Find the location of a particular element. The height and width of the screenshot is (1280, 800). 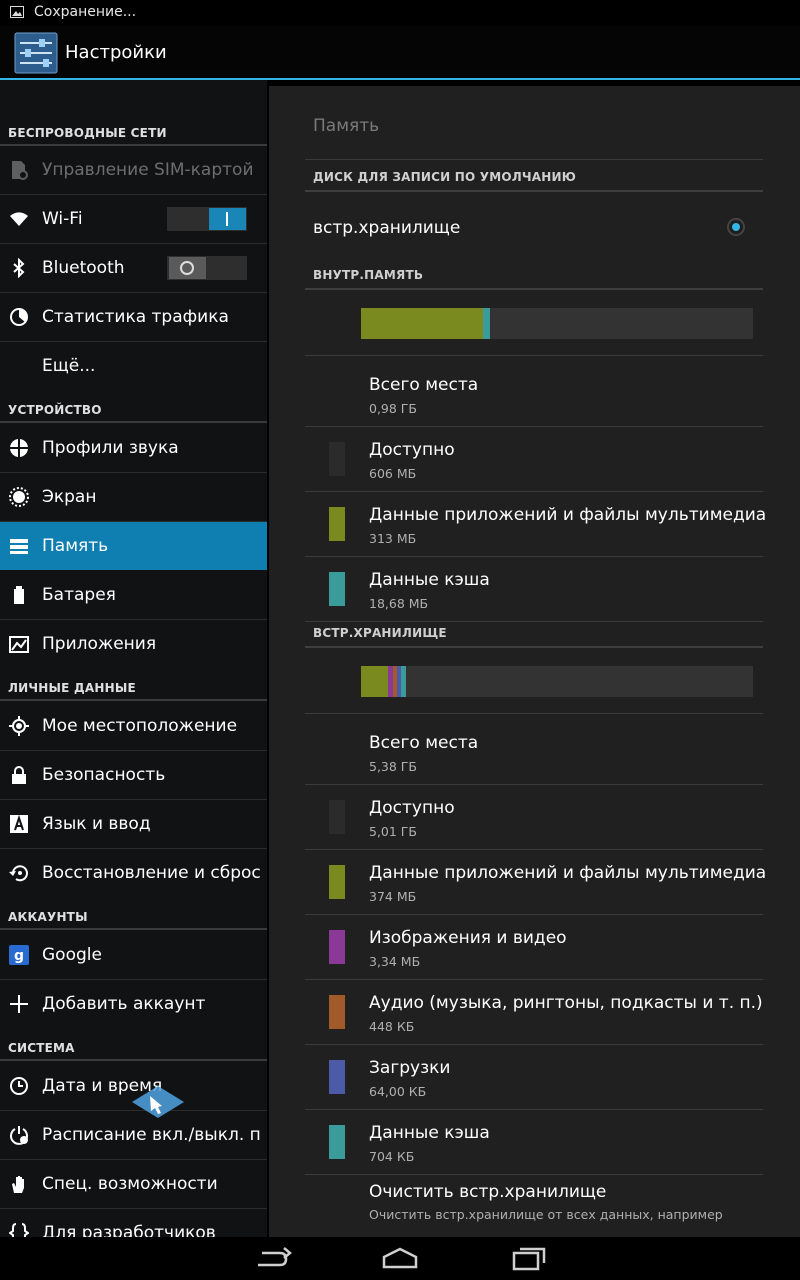

storage-row: Доступно 5,01 ГБ is located at coordinates (534, 817).